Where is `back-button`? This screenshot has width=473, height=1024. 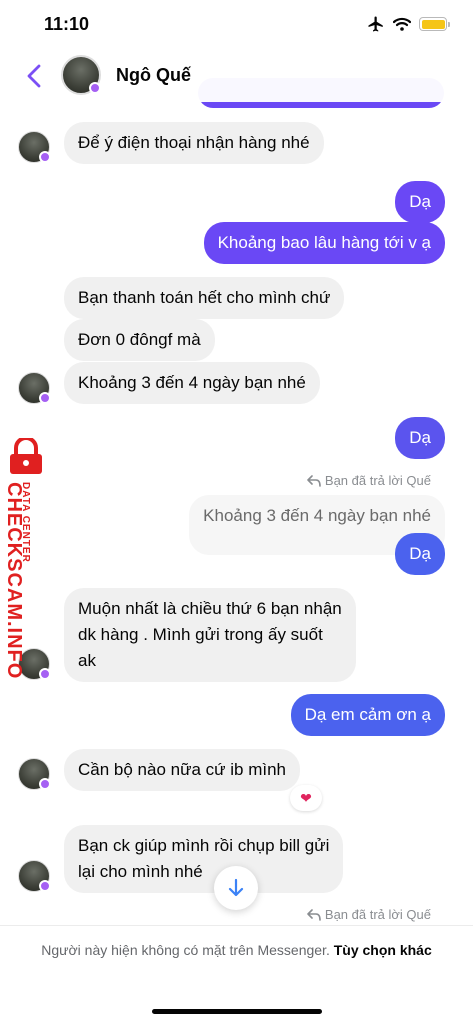
back-button is located at coordinates (34, 76).